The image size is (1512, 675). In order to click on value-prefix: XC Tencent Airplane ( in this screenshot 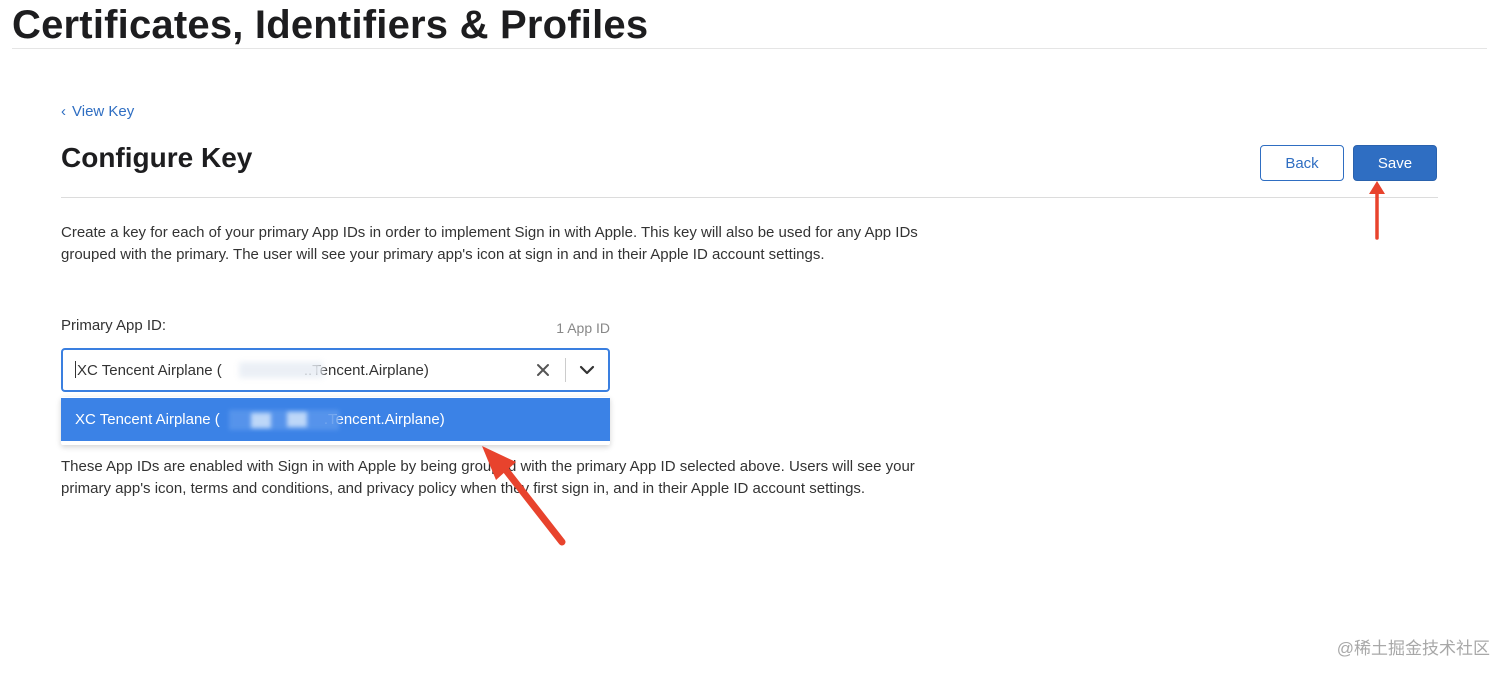, I will do `click(149, 370)`.